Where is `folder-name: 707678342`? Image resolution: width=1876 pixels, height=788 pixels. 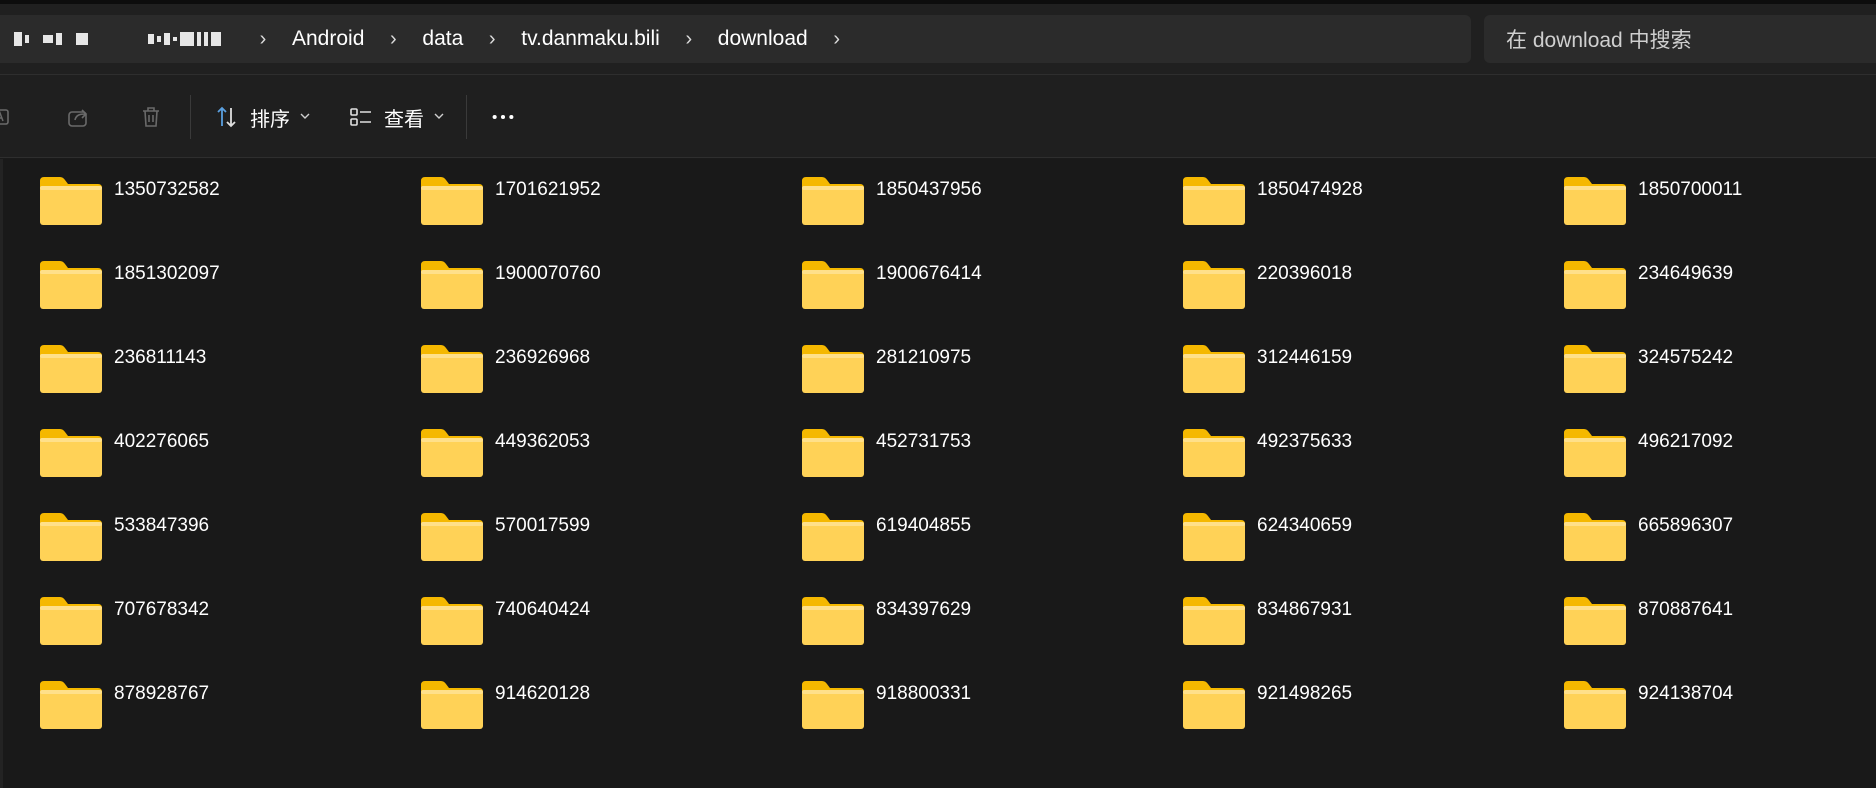
folder-name: 707678342 is located at coordinates (162, 609).